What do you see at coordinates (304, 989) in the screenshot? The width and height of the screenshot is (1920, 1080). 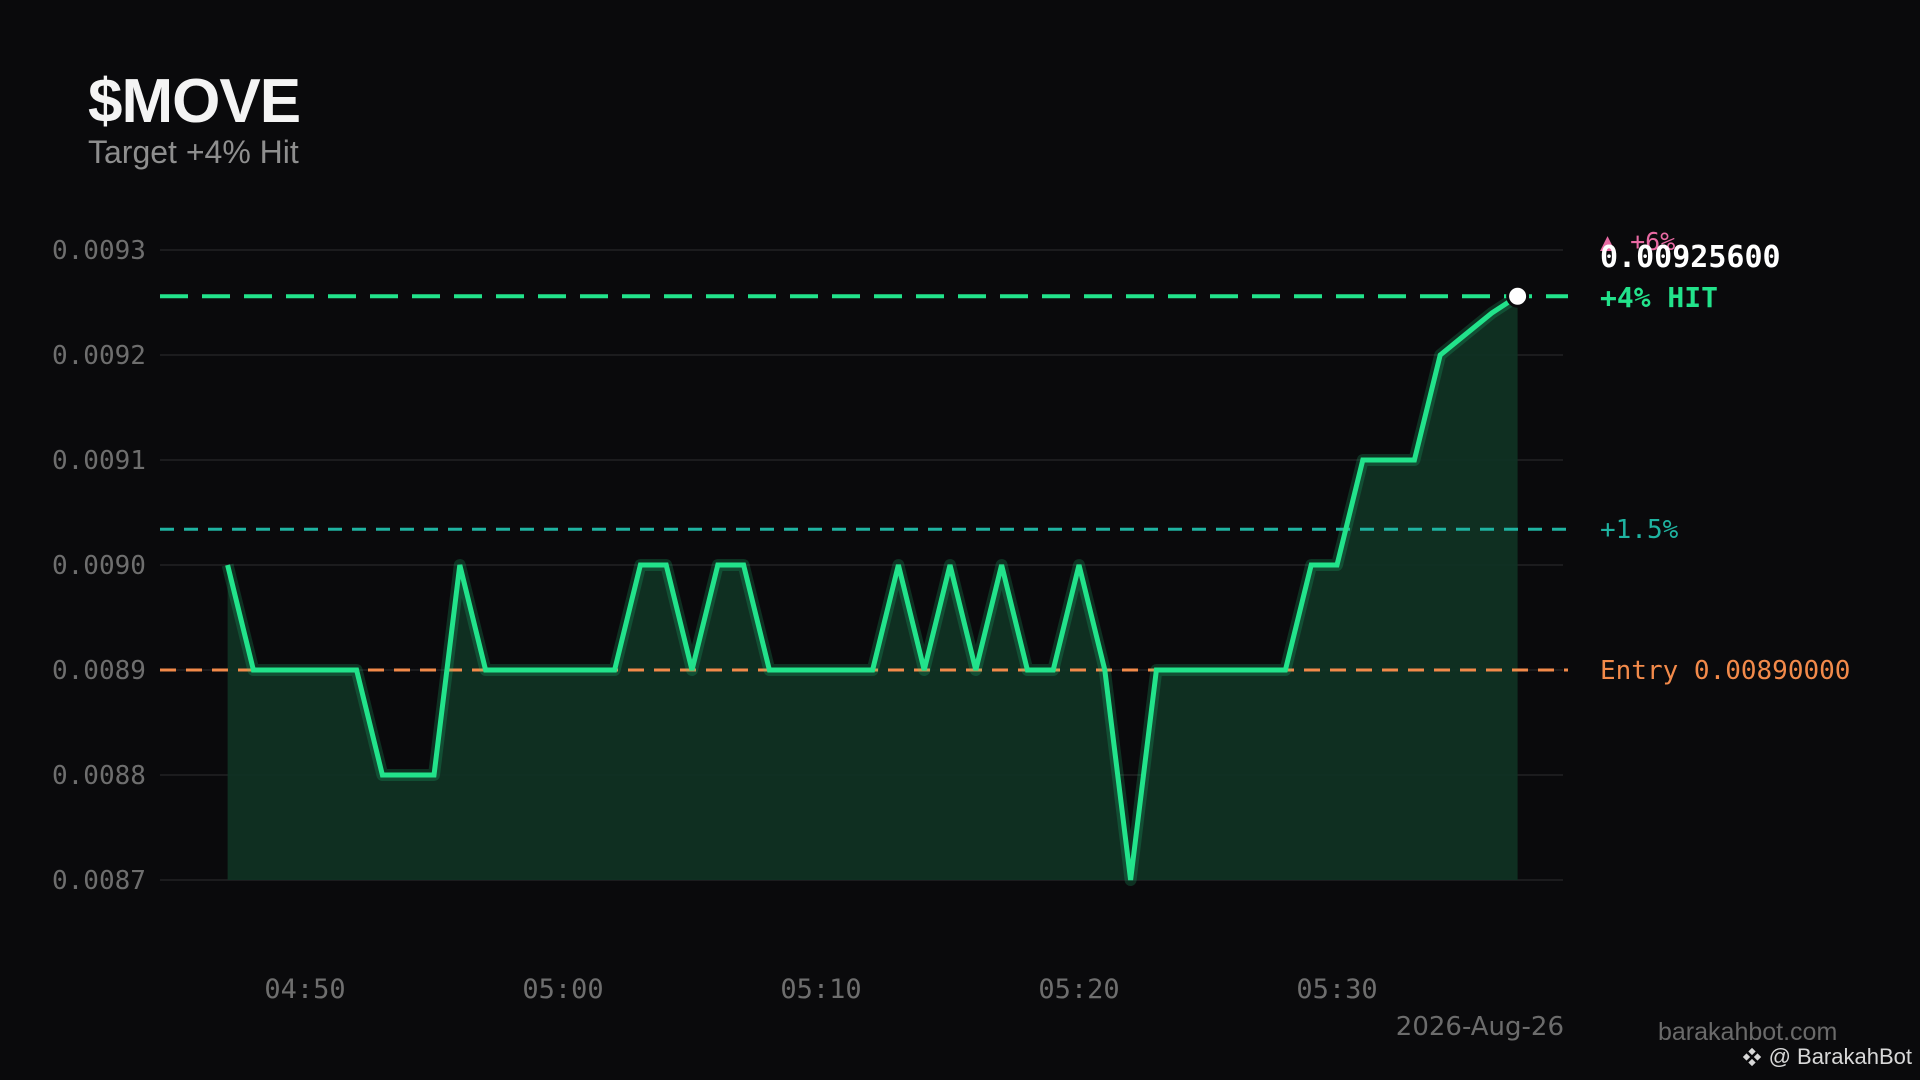 I see `x-tick-label: 04:50` at bounding box center [304, 989].